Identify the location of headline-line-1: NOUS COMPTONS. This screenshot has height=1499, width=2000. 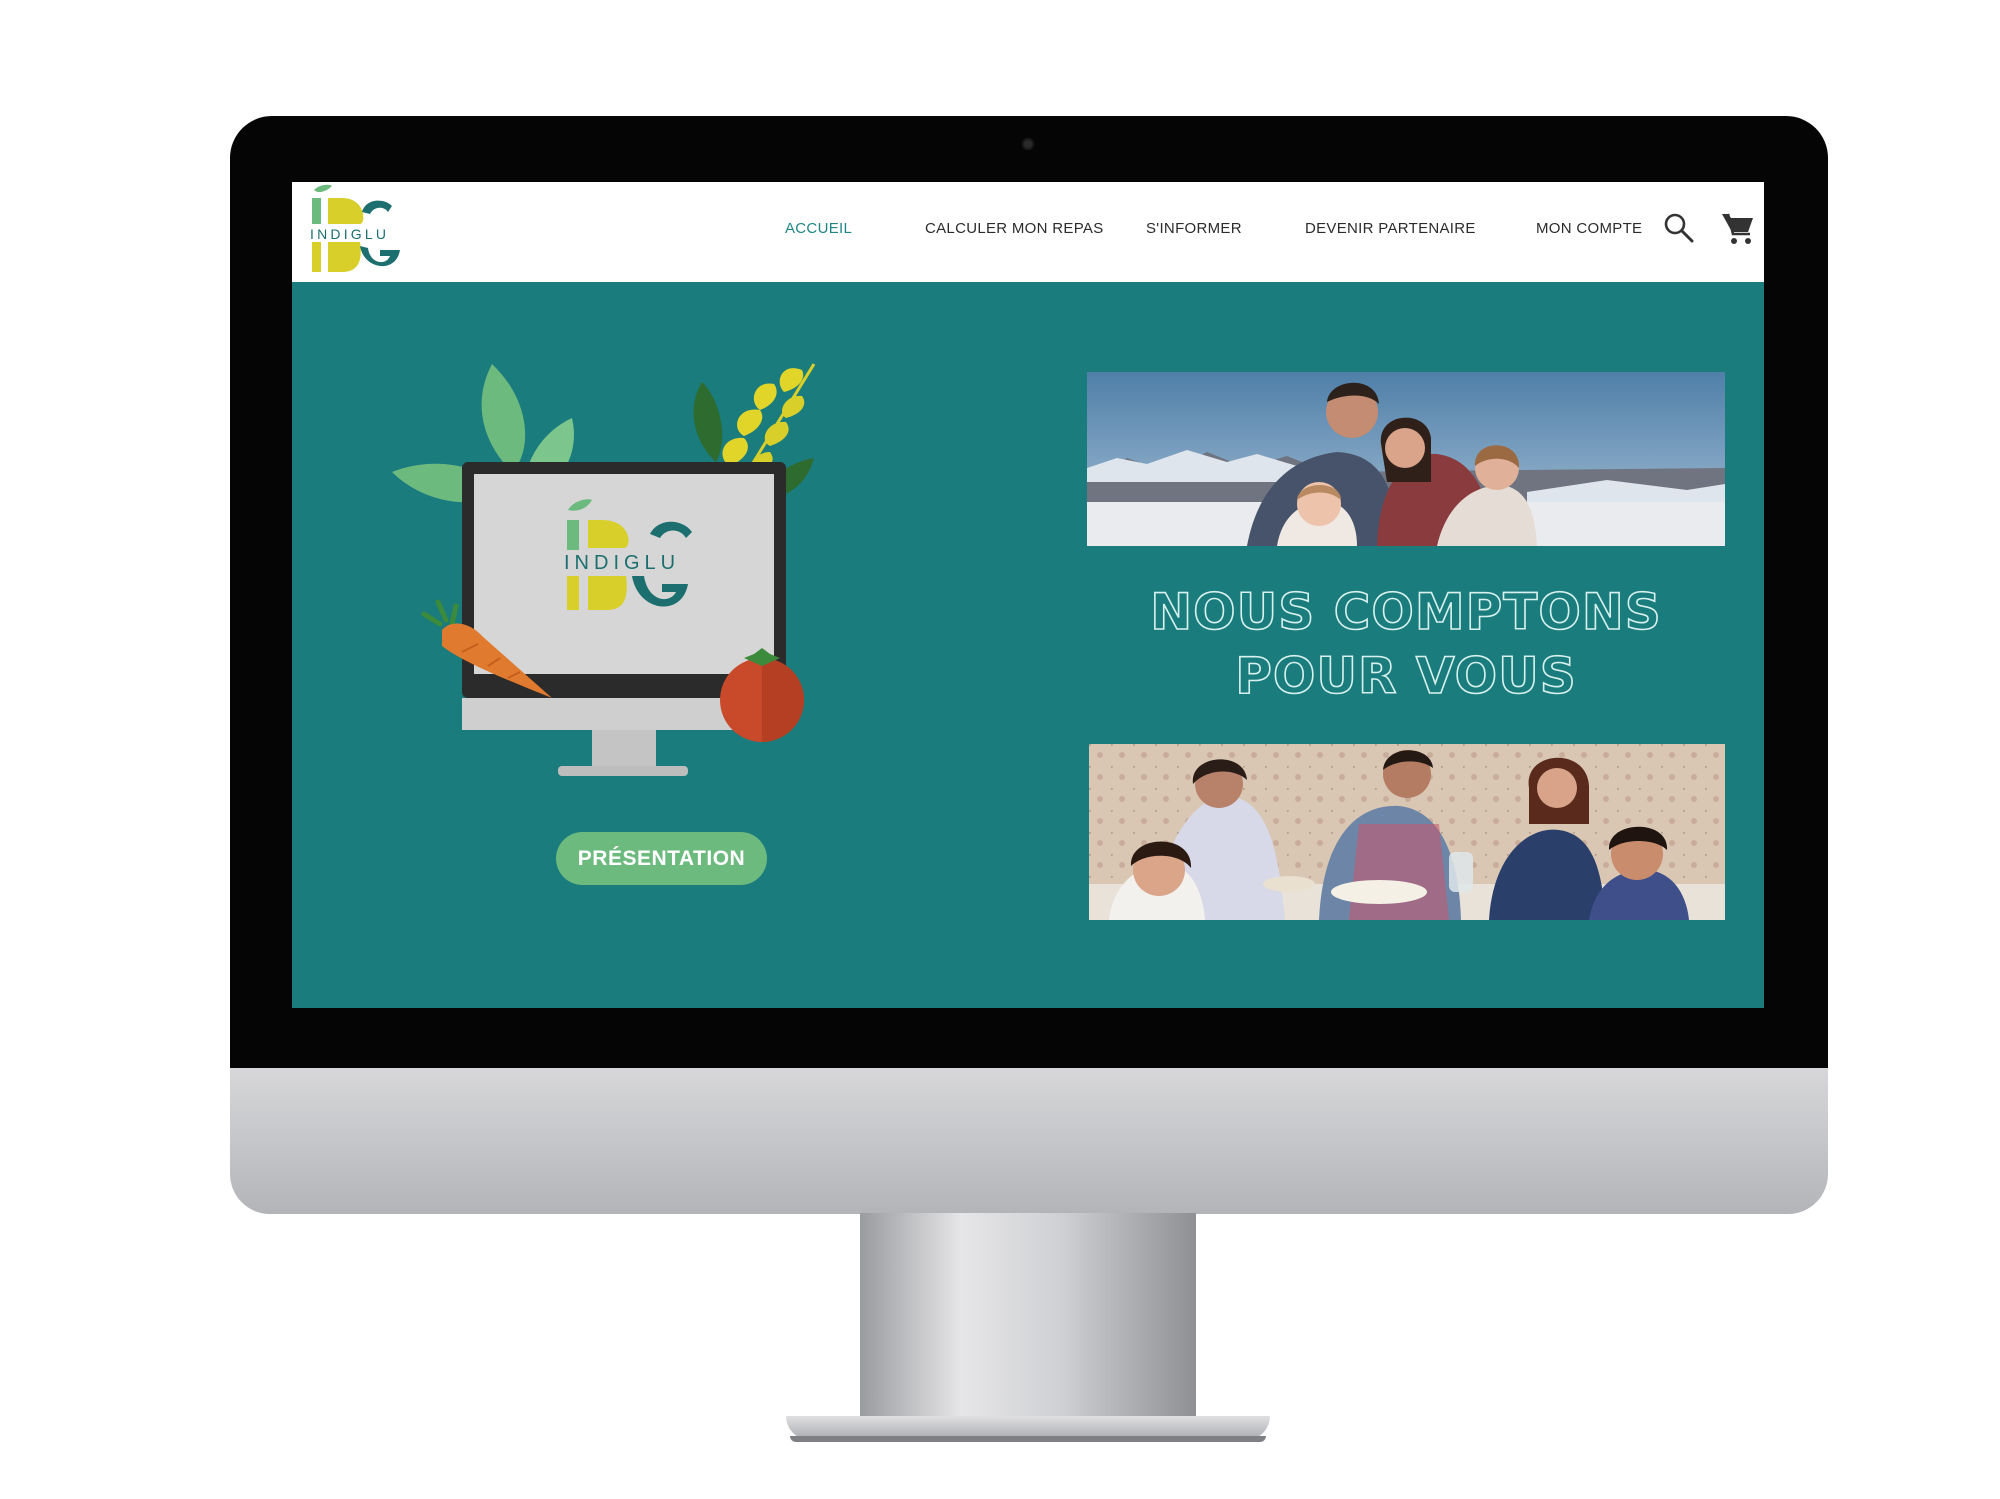
(1405, 612).